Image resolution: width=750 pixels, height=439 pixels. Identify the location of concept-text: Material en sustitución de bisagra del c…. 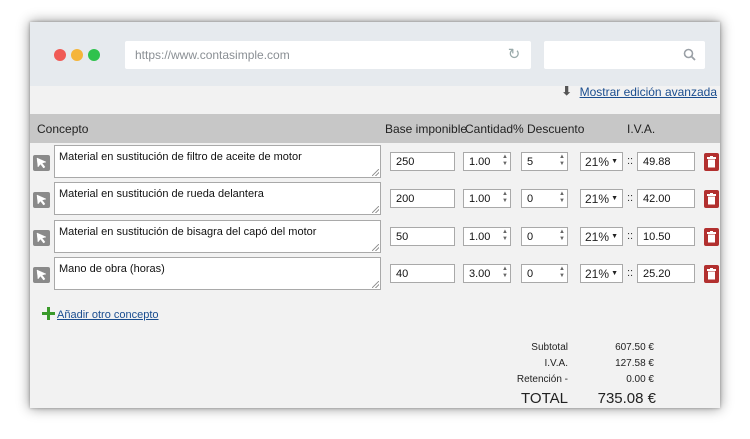
(188, 232).